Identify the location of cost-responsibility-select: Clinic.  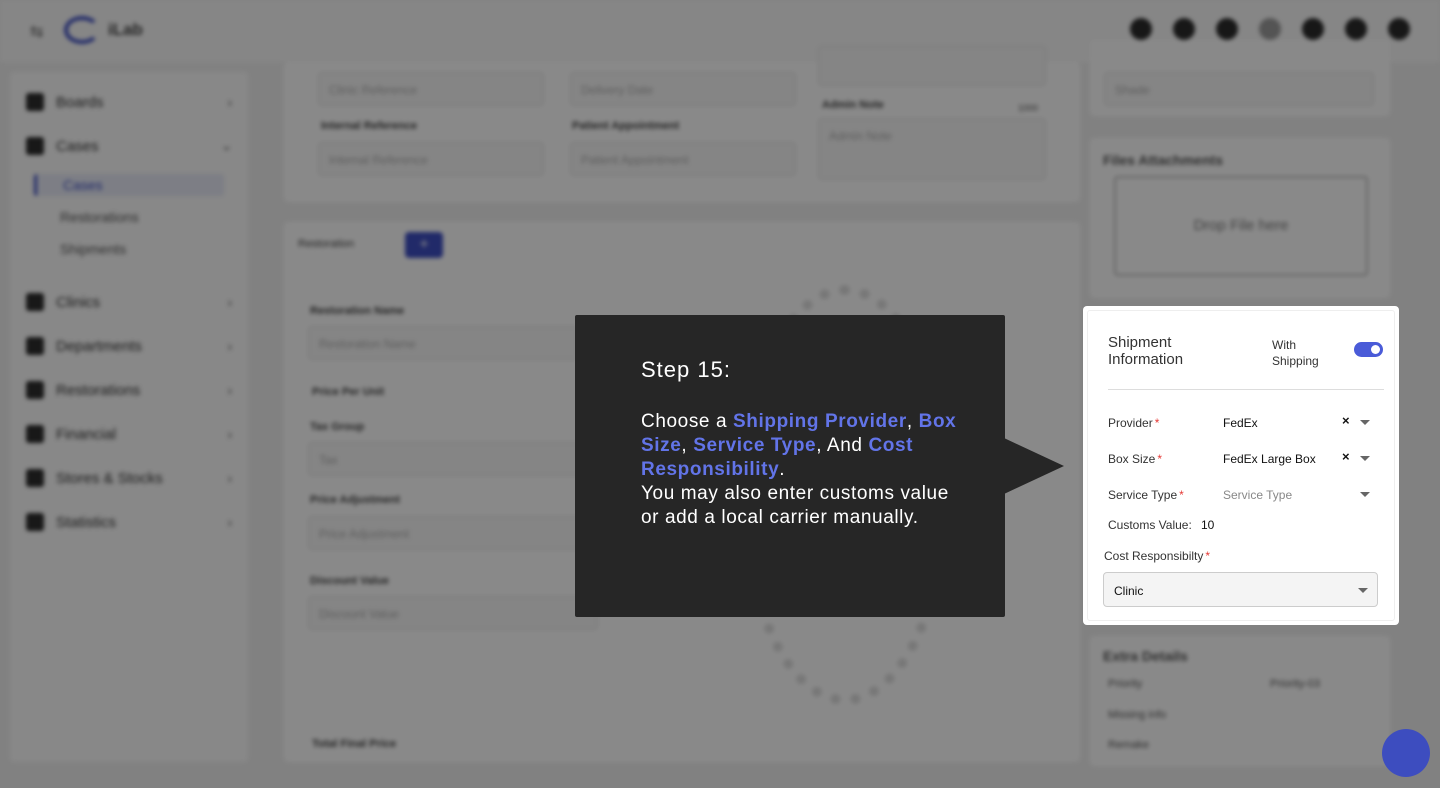
(1240, 589).